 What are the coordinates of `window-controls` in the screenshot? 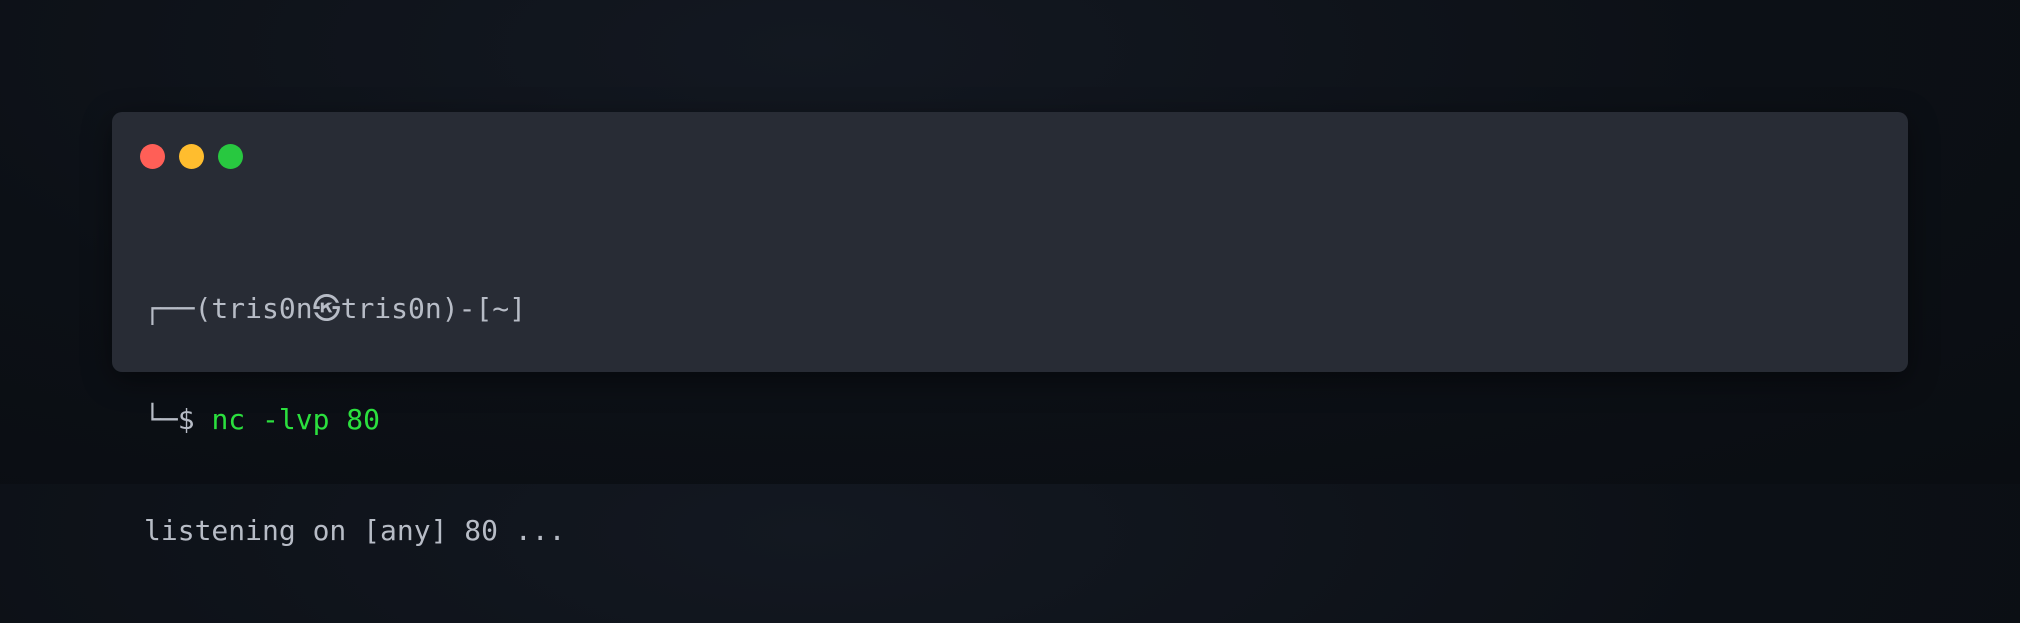 It's located at (191, 157).